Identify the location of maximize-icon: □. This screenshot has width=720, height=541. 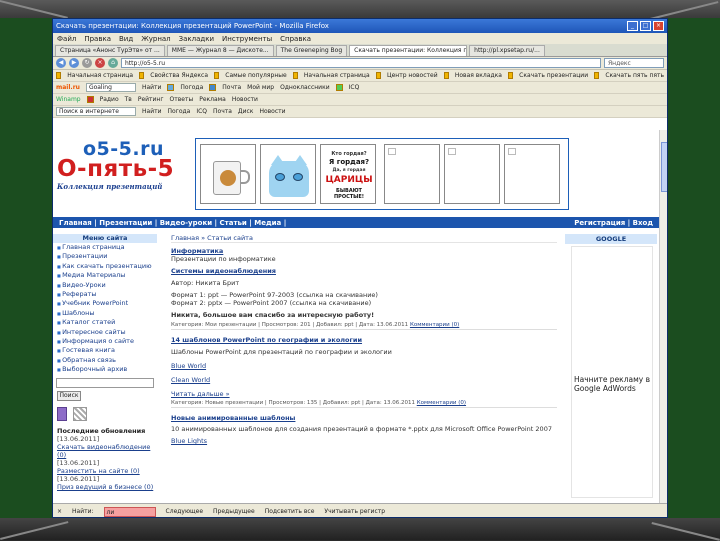
(645, 26).